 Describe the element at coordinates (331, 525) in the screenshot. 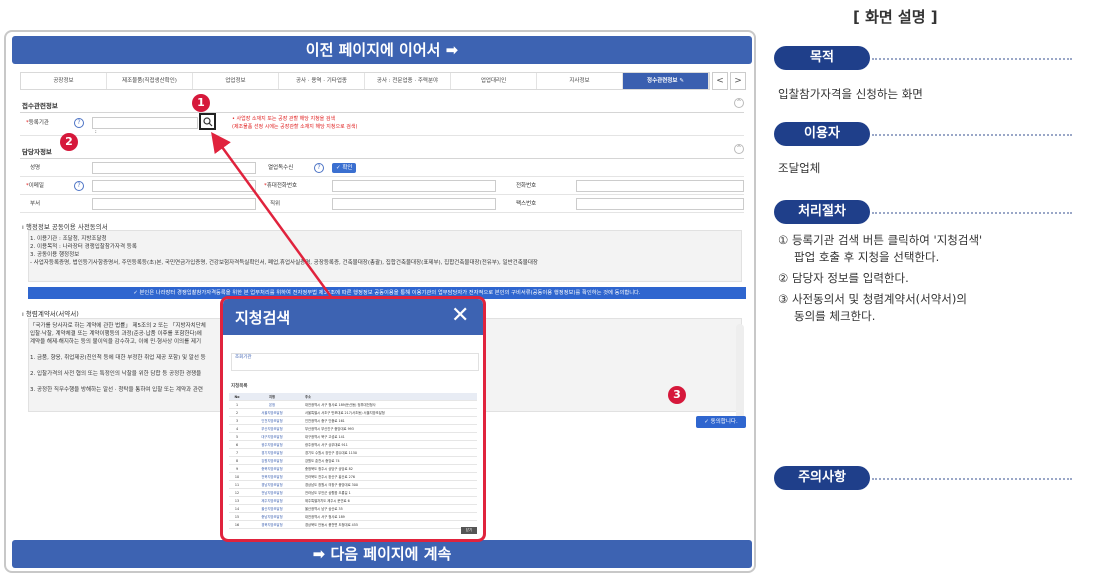

I see `branch-address: 경상북도 안동시 풍천면 도청대로 455` at that location.